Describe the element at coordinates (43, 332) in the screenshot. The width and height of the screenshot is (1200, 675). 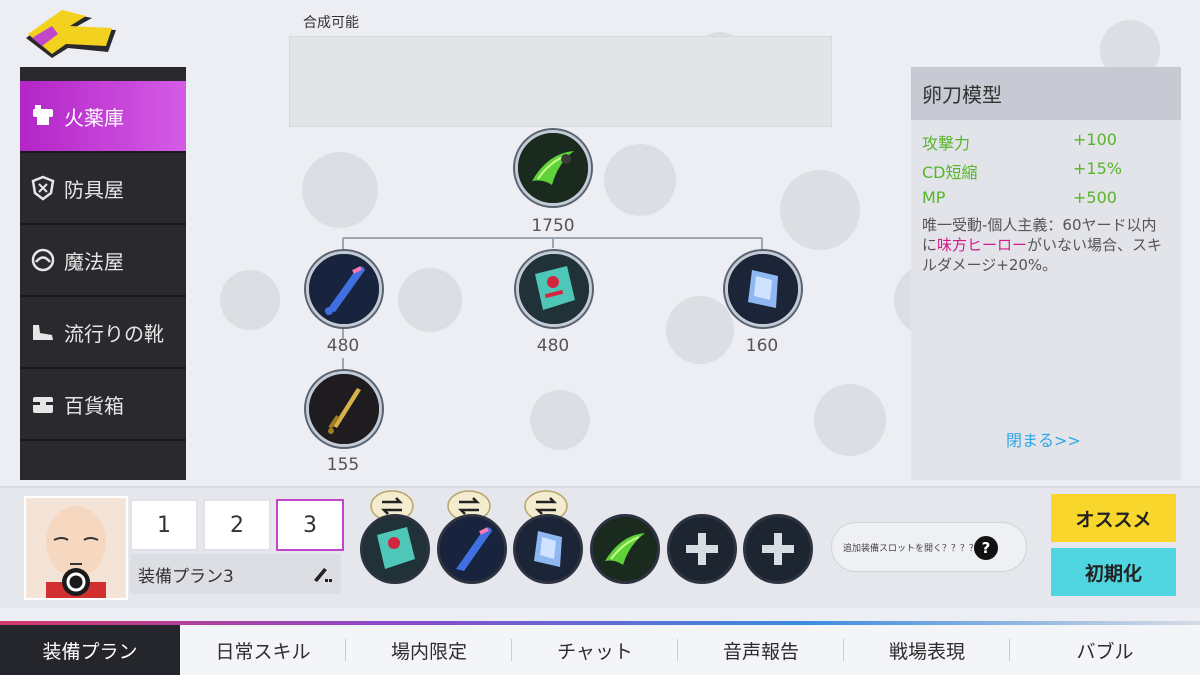
I see `shoes-icon` at that location.